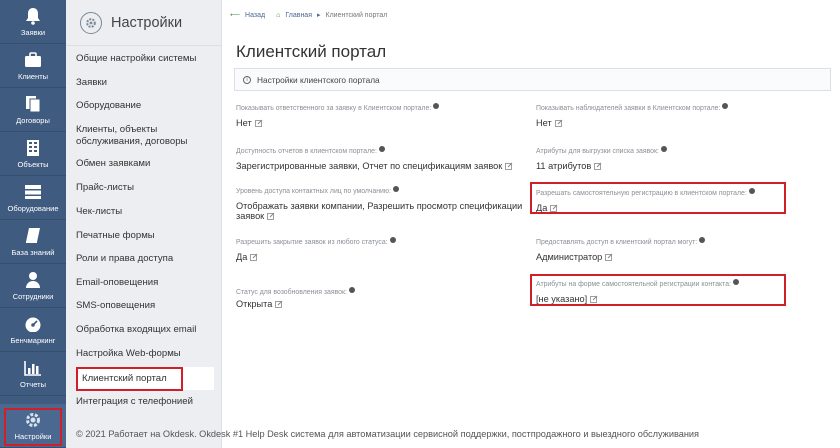  Describe the element at coordinates (33, 208) in the screenshot. I see `nav-equipment-label: Оборудование` at that location.